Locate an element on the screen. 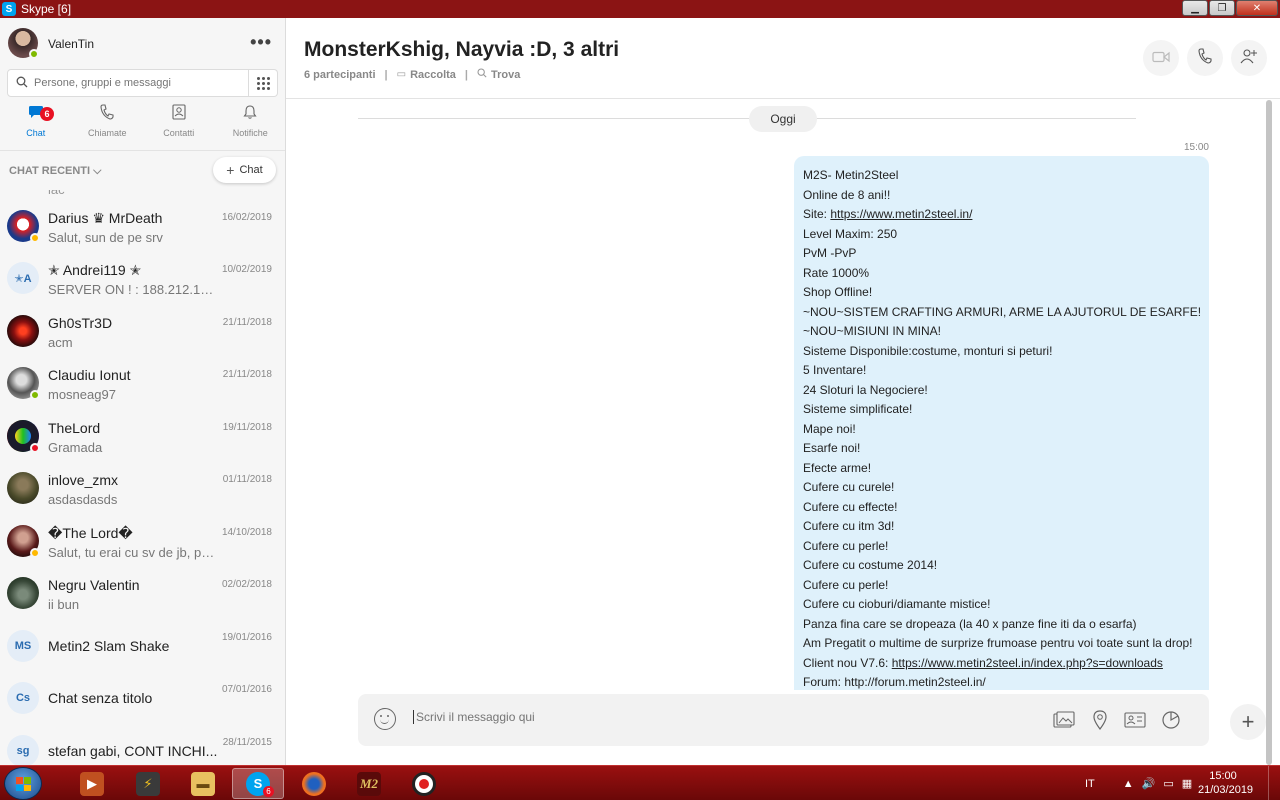 Image resolution: width=1280 pixels, height=800 pixels. poll-icon is located at coordinates (1171, 720).